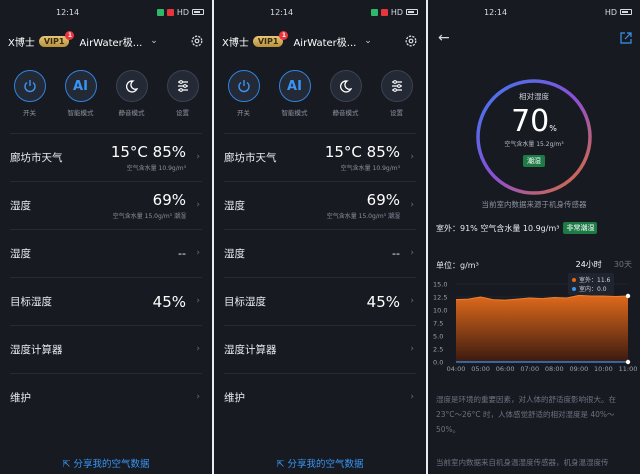  I want to click on share-external-icon, so click(626, 38).